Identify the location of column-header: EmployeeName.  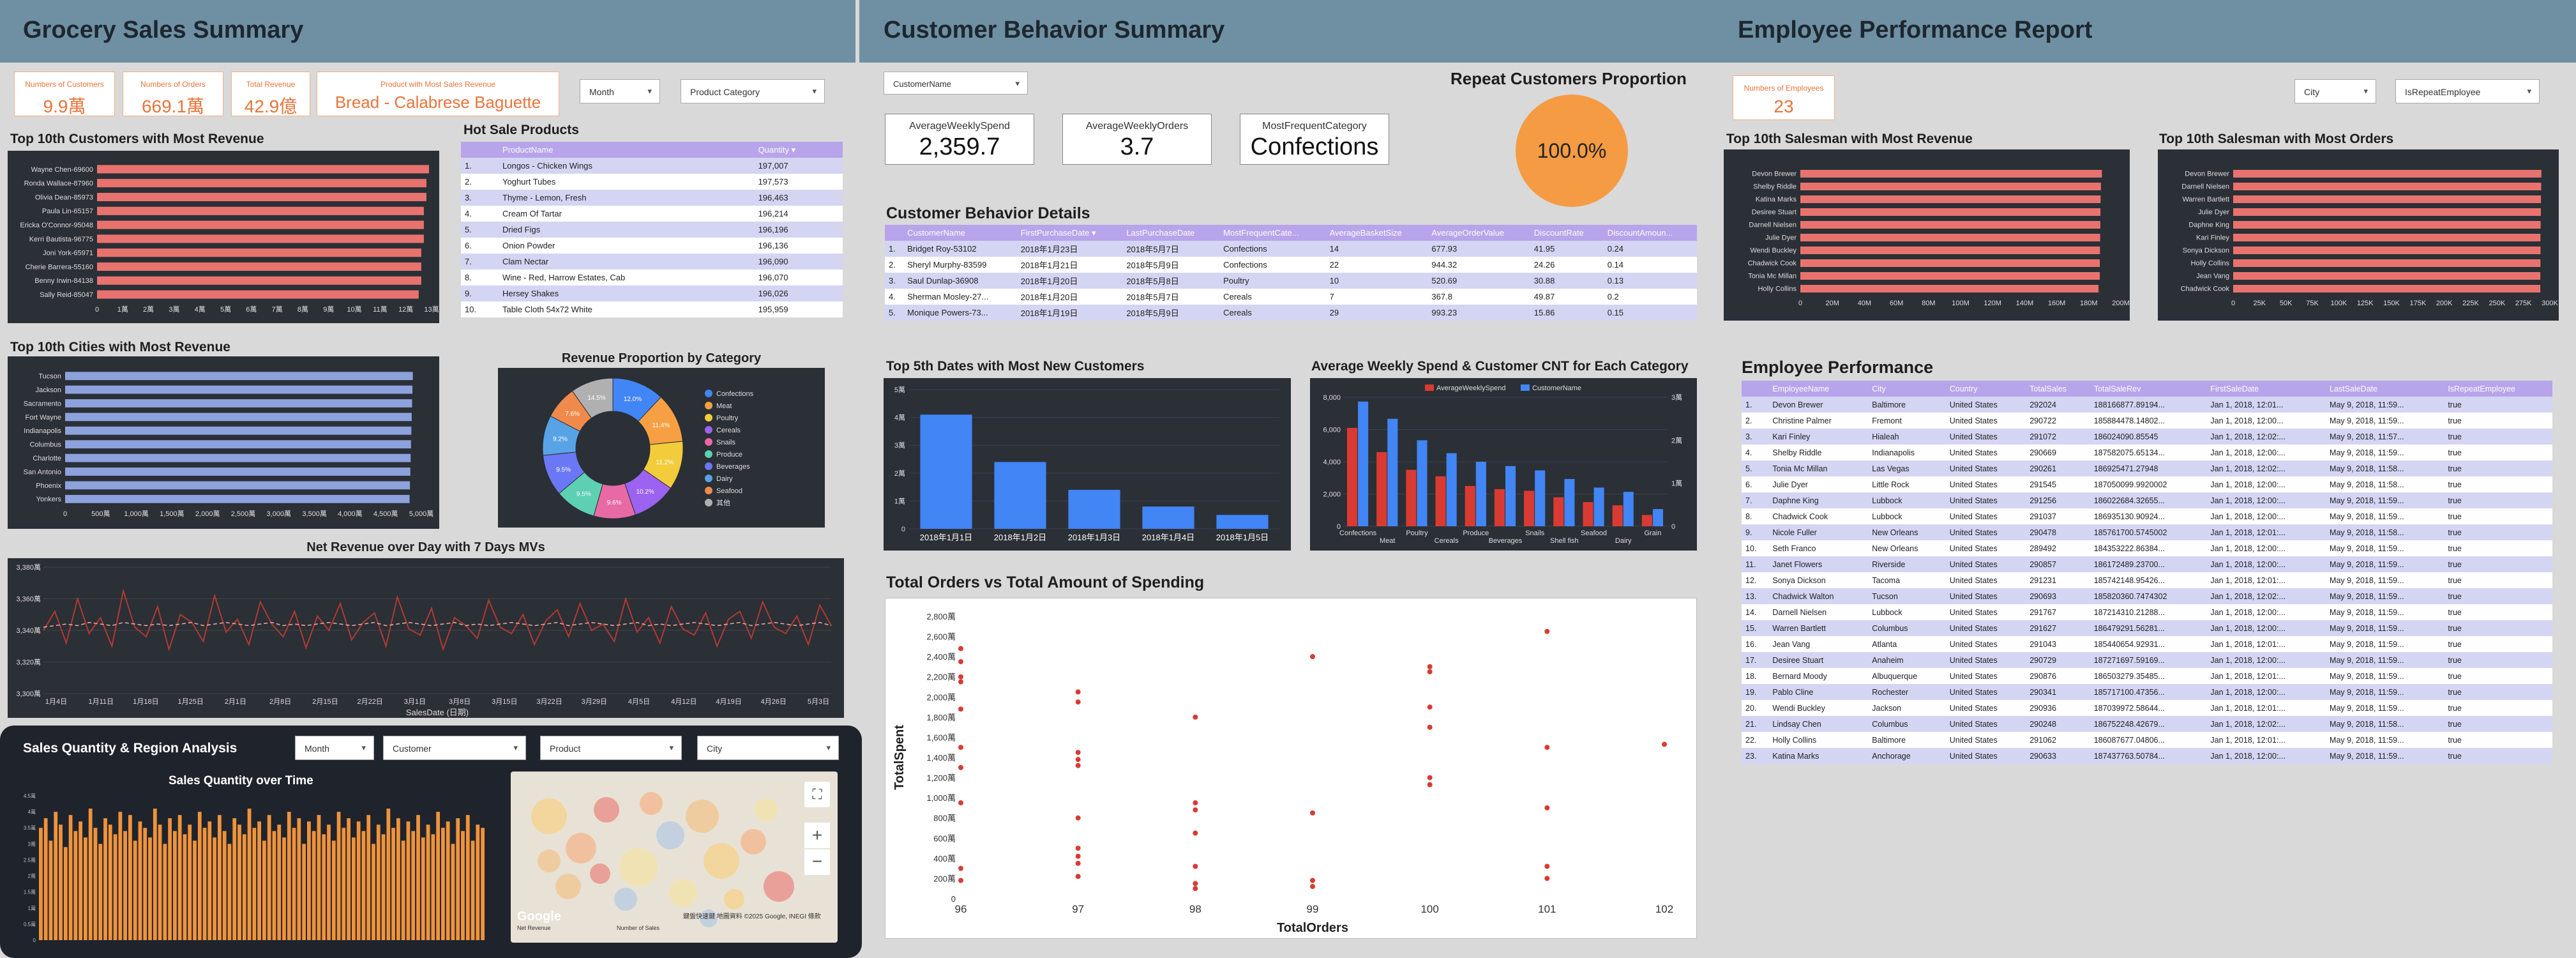
(1818, 389).